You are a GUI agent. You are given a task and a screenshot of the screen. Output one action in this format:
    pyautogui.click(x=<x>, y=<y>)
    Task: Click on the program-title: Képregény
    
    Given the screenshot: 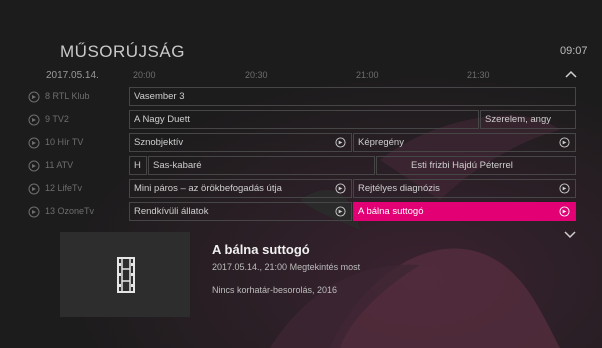 What is the action you would take?
    pyautogui.click(x=381, y=142)
    